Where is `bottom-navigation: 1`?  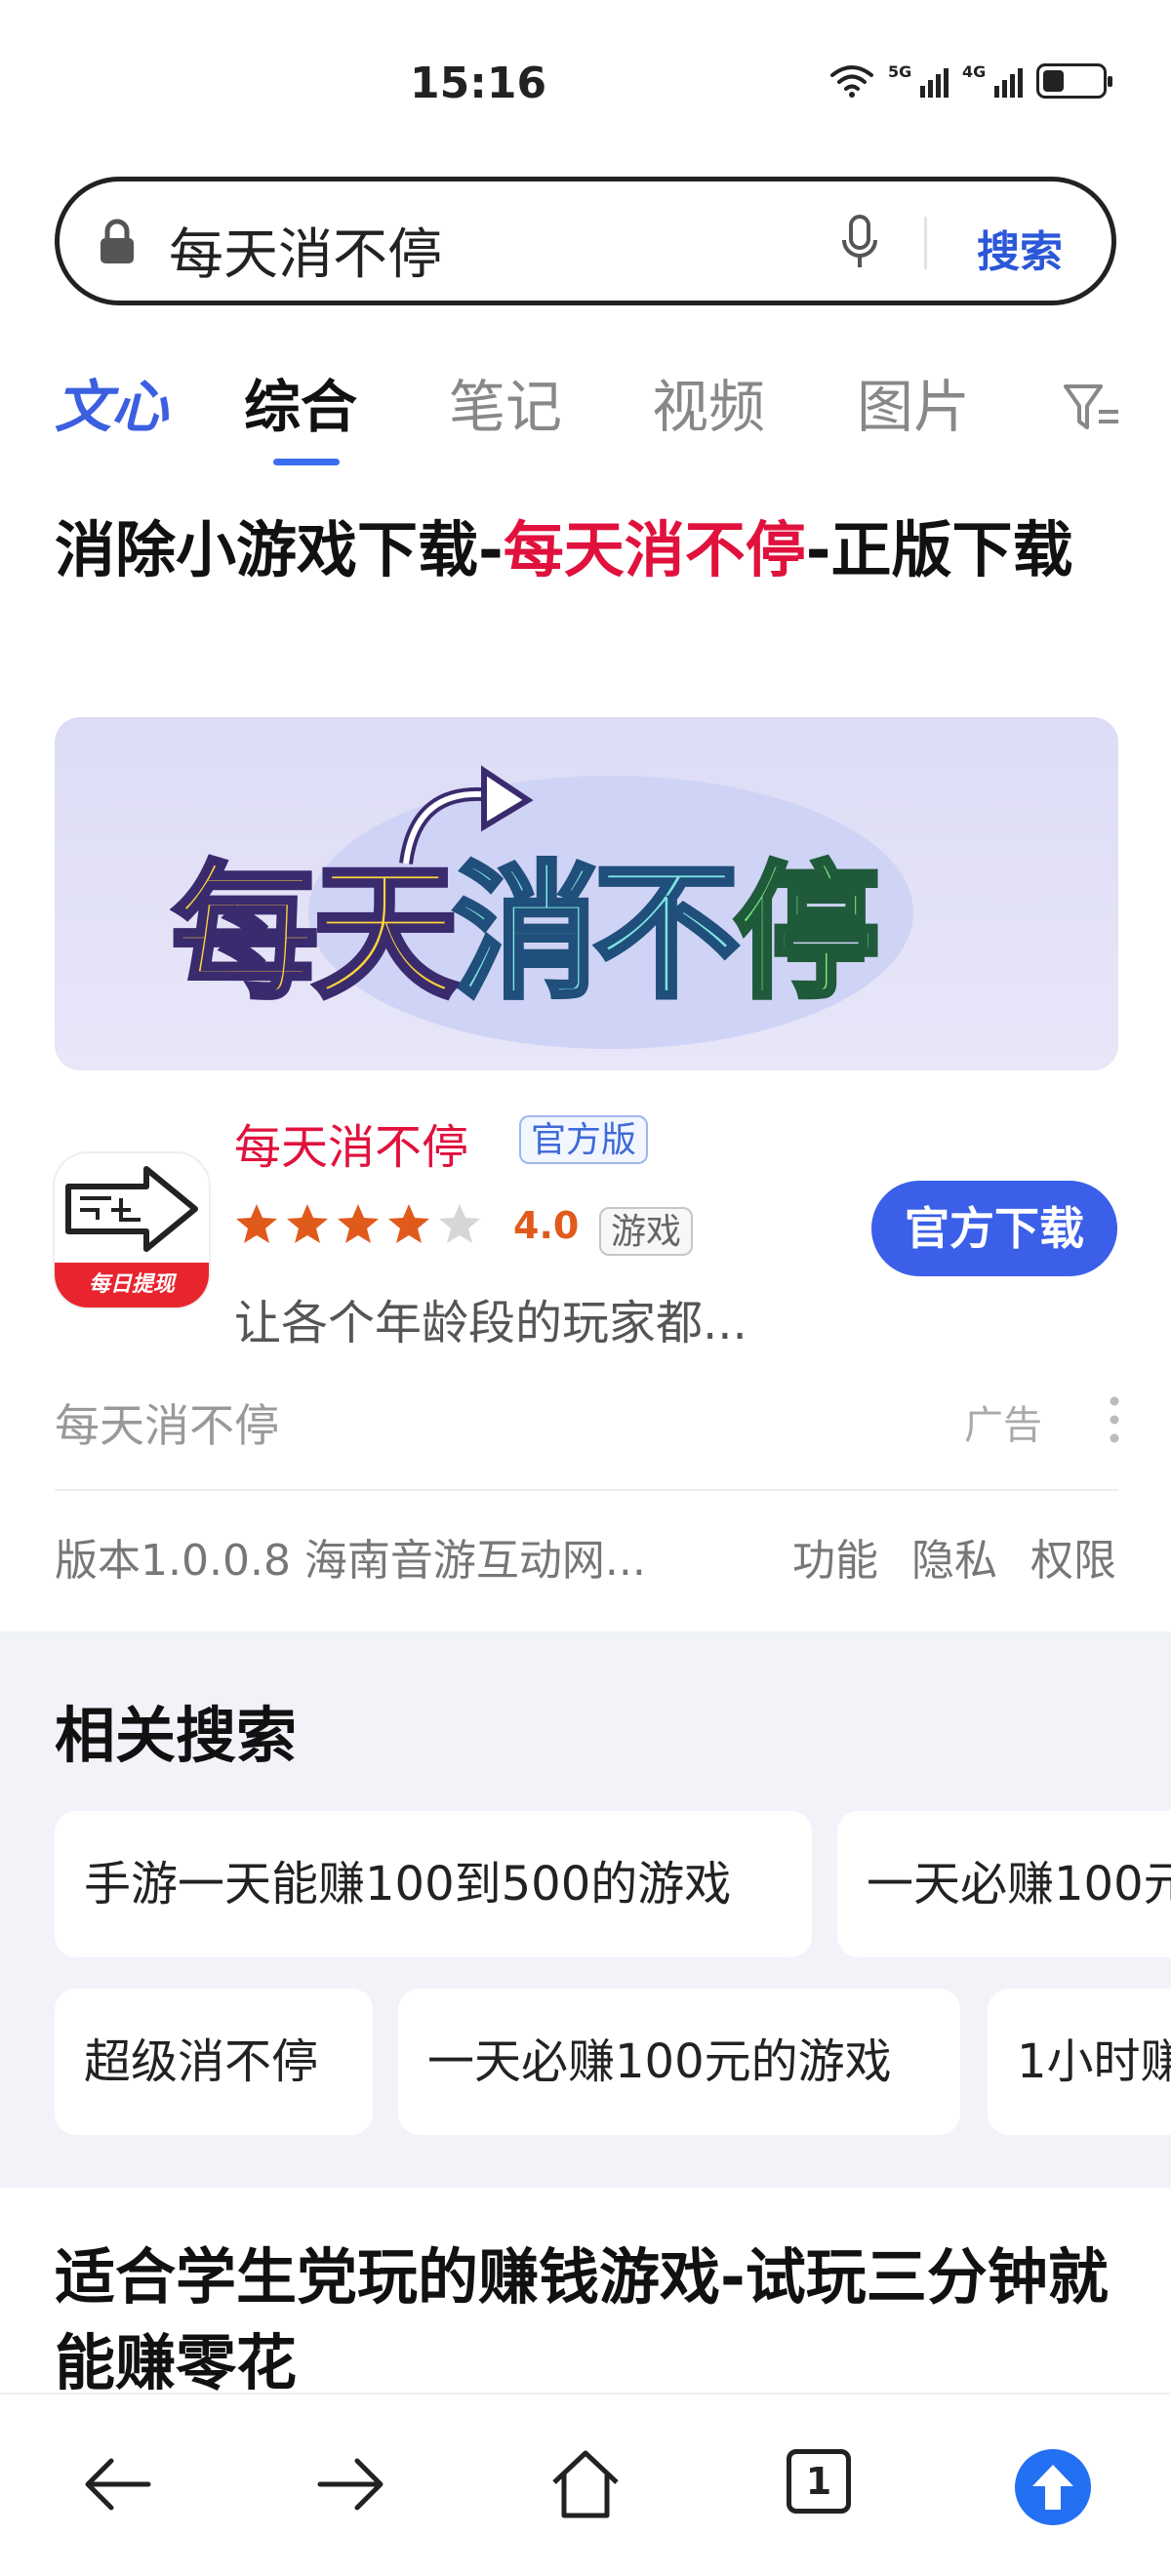
bottom-navigation: 1 is located at coordinates (585, 2484).